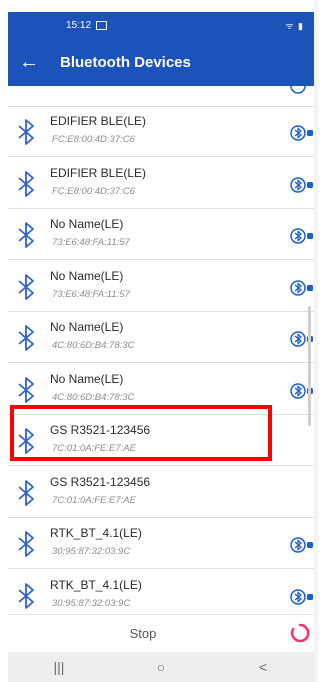  Describe the element at coordinates (161, 96) in the screenshot. I see `list-item-partial` at that location.